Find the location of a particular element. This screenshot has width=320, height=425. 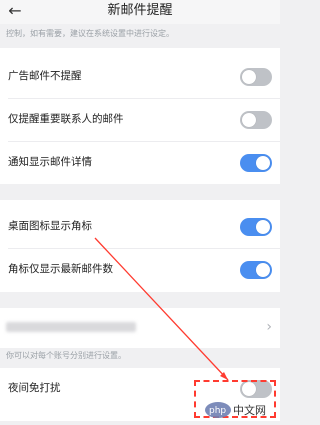

toggle-important-contacts is located at coordinates (256, 120).